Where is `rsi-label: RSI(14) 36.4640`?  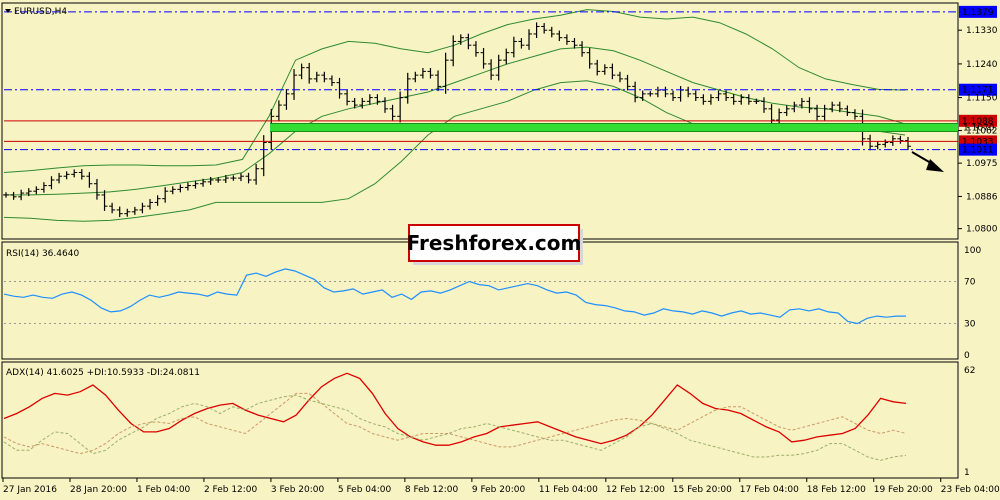 rsi-label: RSI(14) 36.4640 is located at coordinates (42, 254).